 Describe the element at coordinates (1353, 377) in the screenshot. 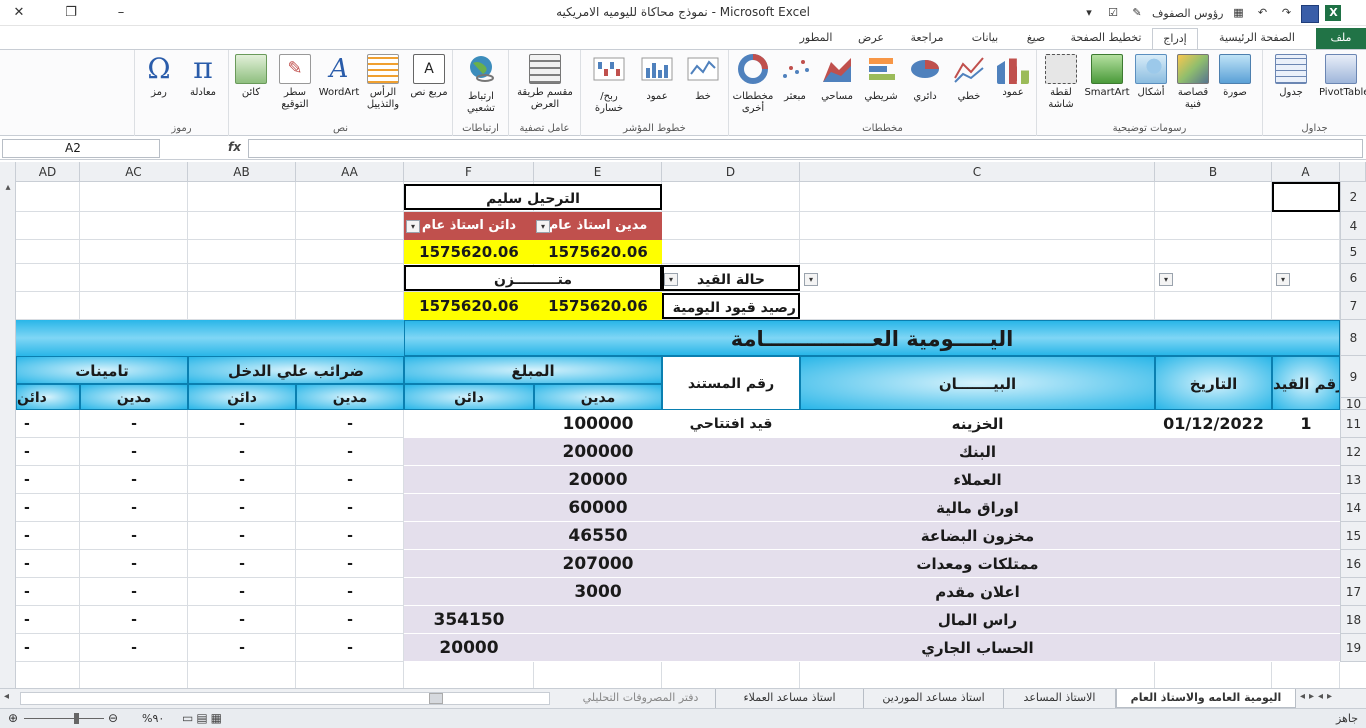

I see `row-header: 9` at that location.